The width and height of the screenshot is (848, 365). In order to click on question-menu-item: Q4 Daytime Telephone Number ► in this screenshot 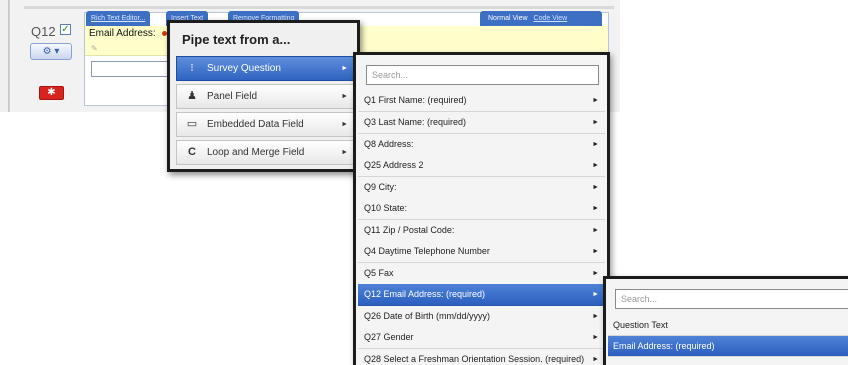, I will do `click(481, 252)`.